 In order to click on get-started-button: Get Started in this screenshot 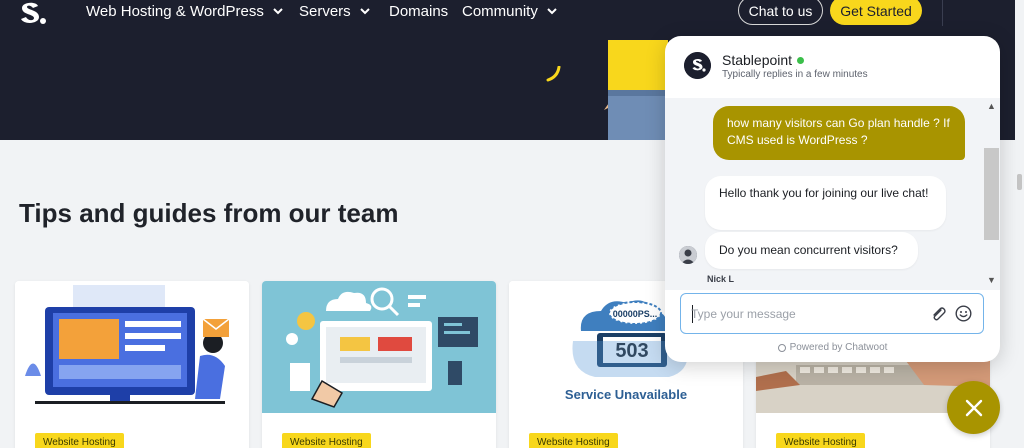, I will do `click(876, 12)`.